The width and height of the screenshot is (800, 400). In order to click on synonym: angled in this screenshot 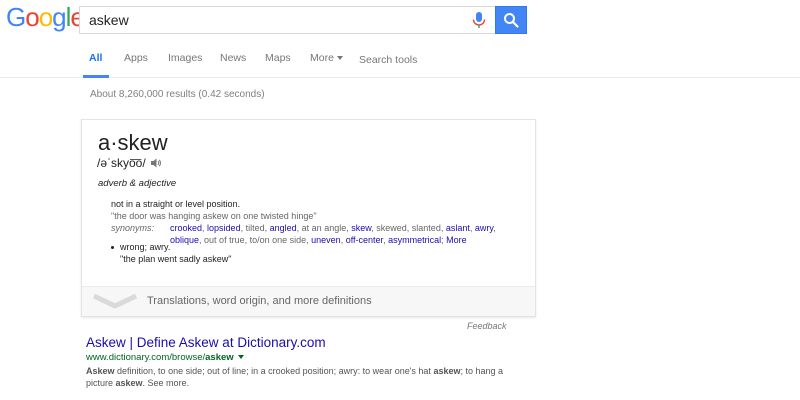, I will do `click(283, 228)`.